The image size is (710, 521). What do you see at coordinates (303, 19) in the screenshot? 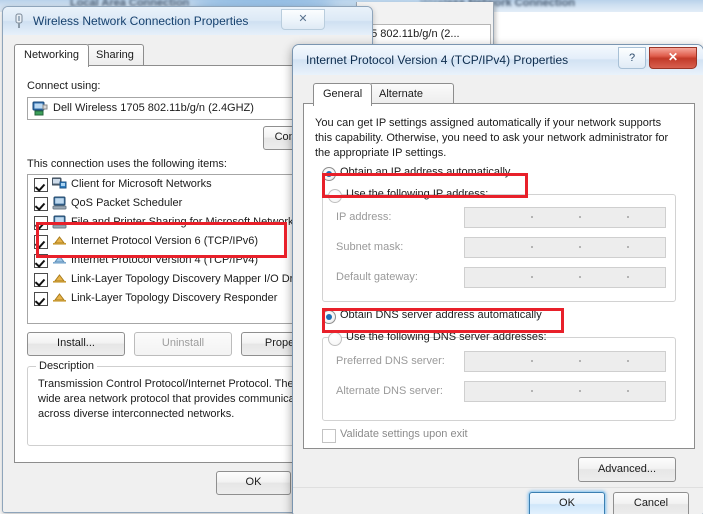
I see `bg-close-button: ✕` at bounding box center [303, 19].